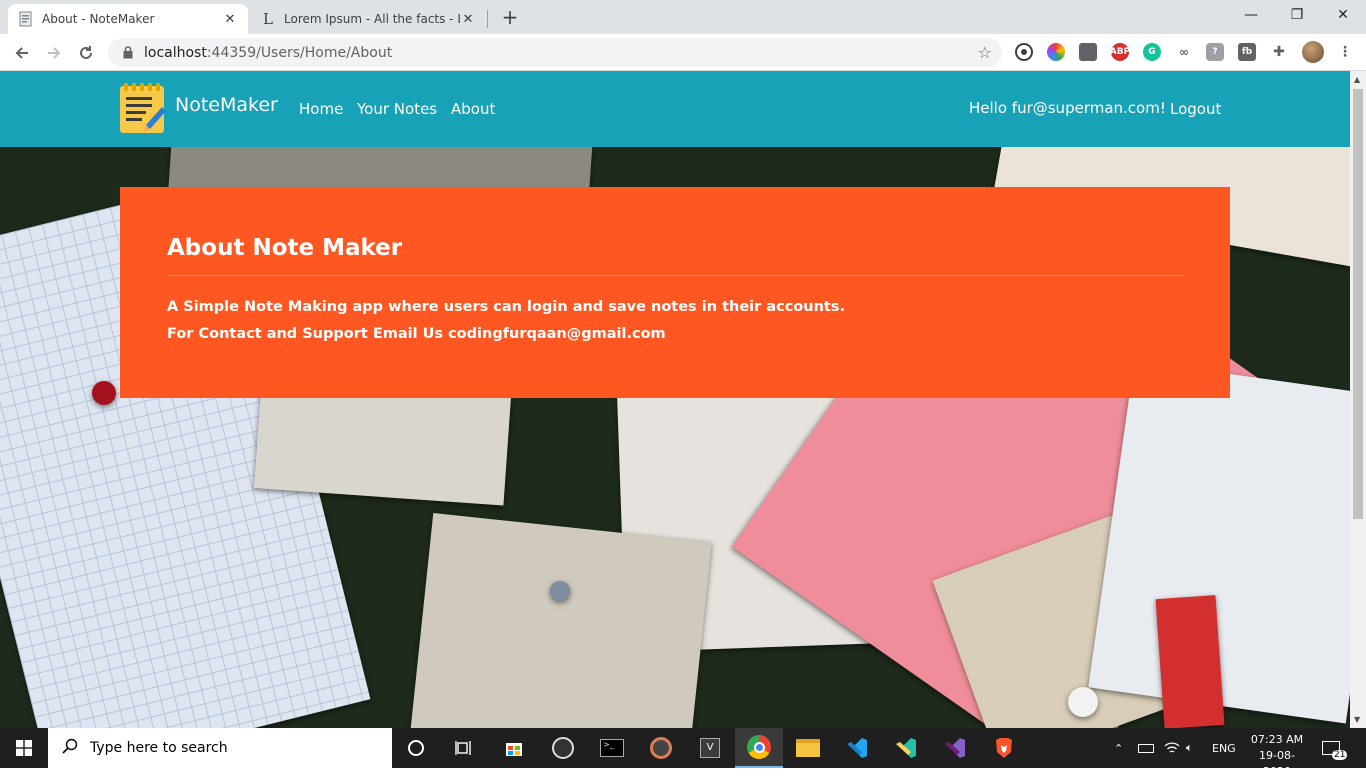 Image resolution: width=1366 pixels, height=780 pixels. Describe the element at coordinates (1345, 52) in the screenshot. I see `menu-kebab-icon: ⋮` at that location.